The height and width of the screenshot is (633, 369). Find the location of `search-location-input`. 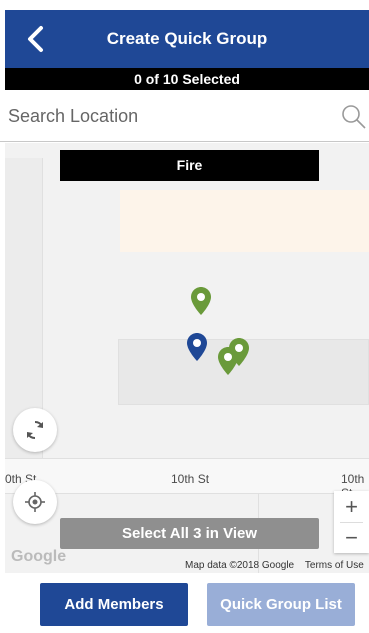

search-location-input is located at coordinates (165, 116).